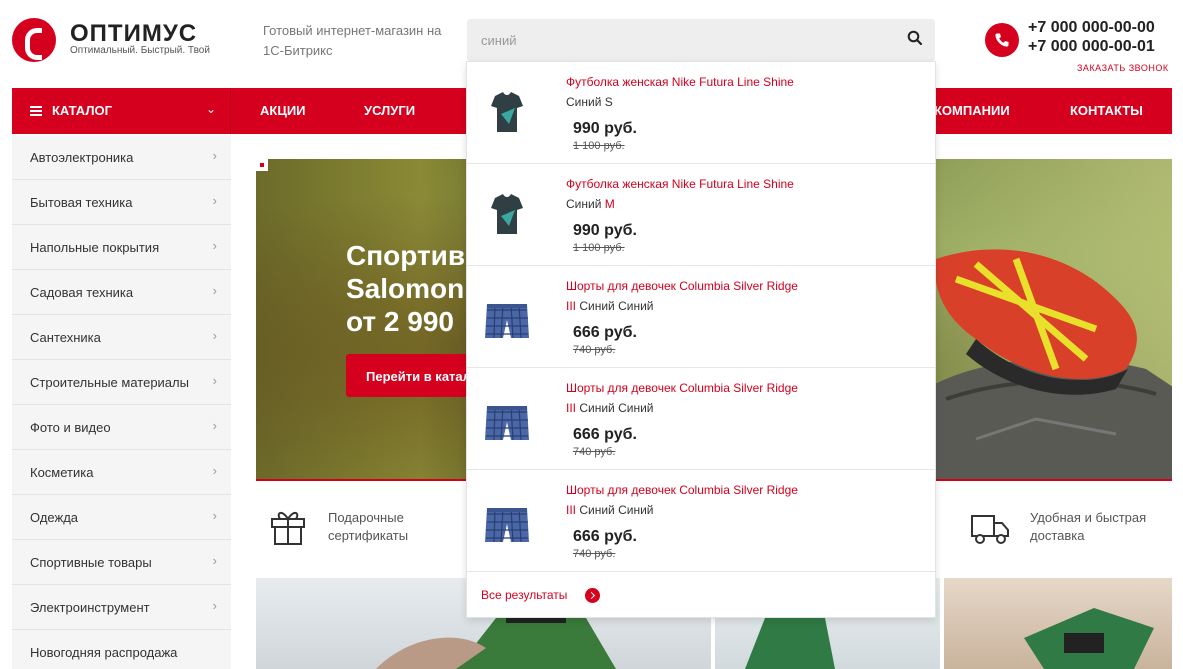 Image resolution: width=1183 pixels, height=669 pixels. I want to click on header-description: Готовый интернет-магазин на 1С-Битрикс, so click(352, 40).